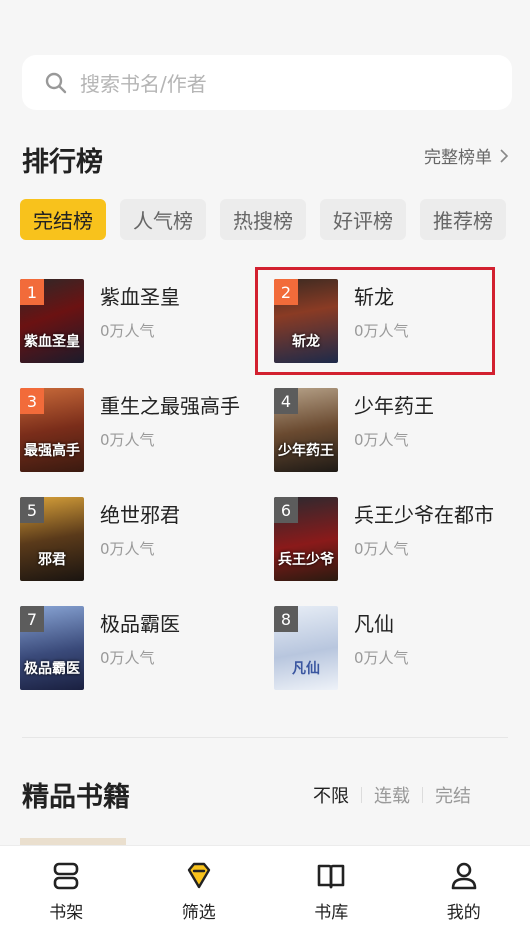 This screenshot has width=530, height=925. What do you see at coordinates (331, 876) in the screenshot?
I see `open-book-icon` at bounding box center [331, 876].